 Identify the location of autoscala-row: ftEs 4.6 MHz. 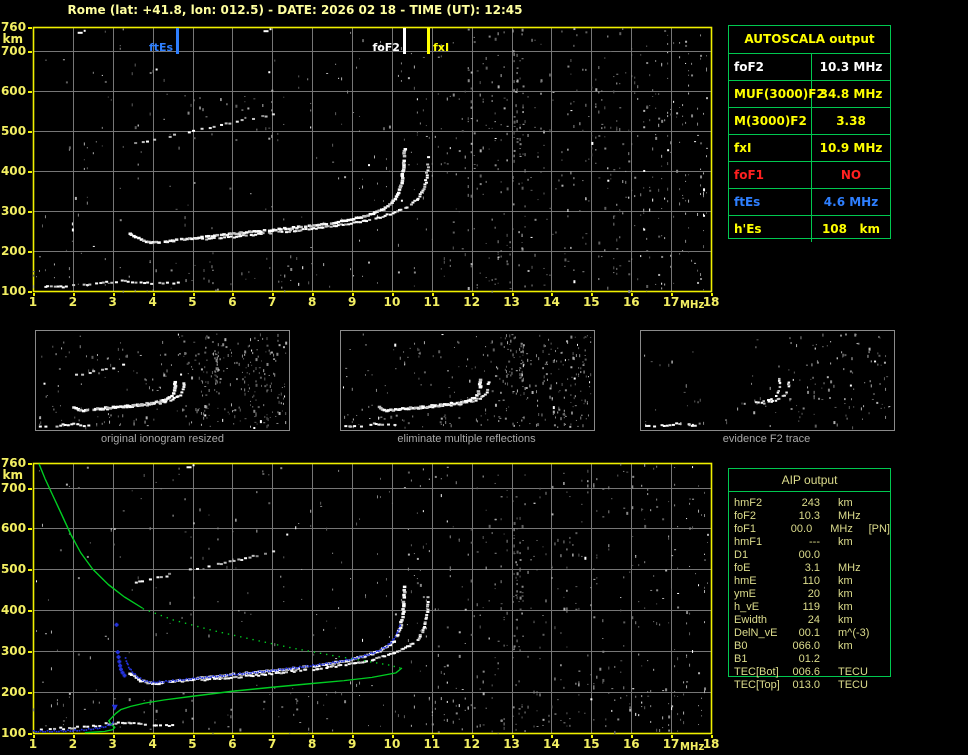
(809, 202).